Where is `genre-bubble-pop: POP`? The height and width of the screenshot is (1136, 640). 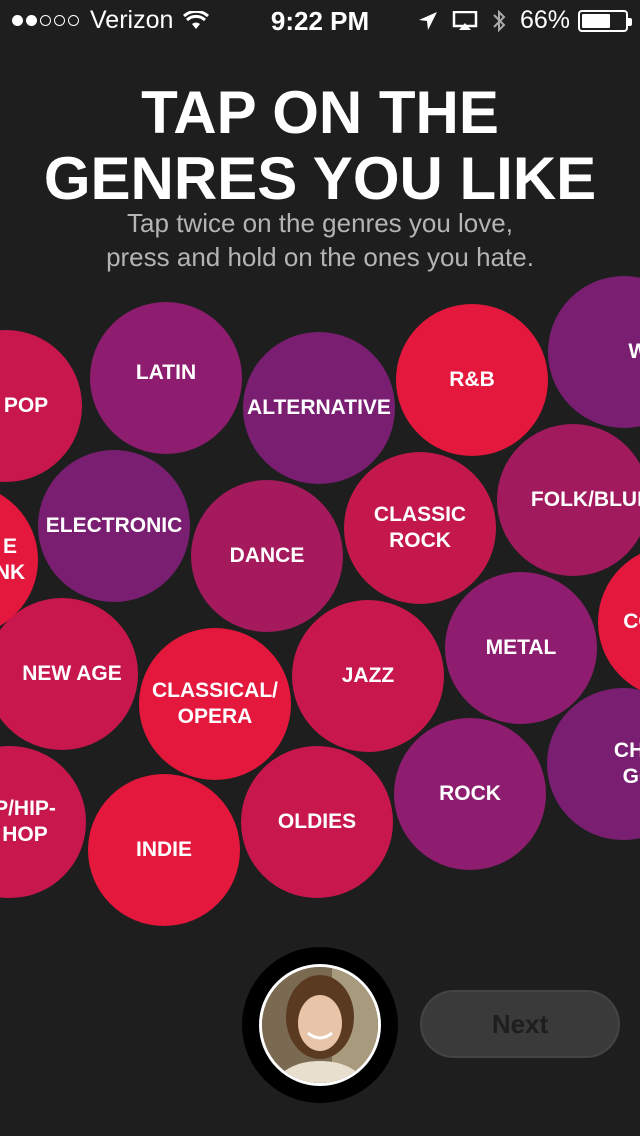 genre-bubble-pop: POP is located at coordinates (41, 406).